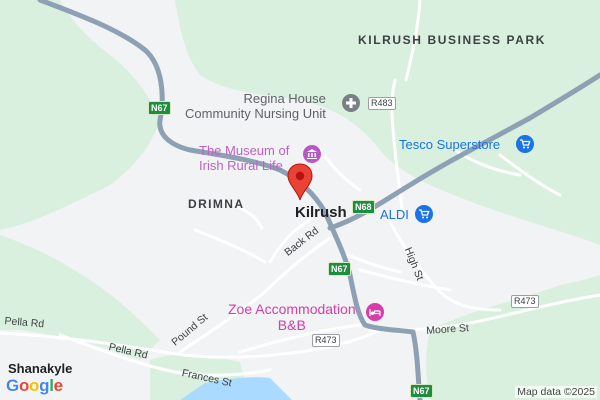 The image size is (600, 400). I want to click on logo-letter: g, so click(44, 385).